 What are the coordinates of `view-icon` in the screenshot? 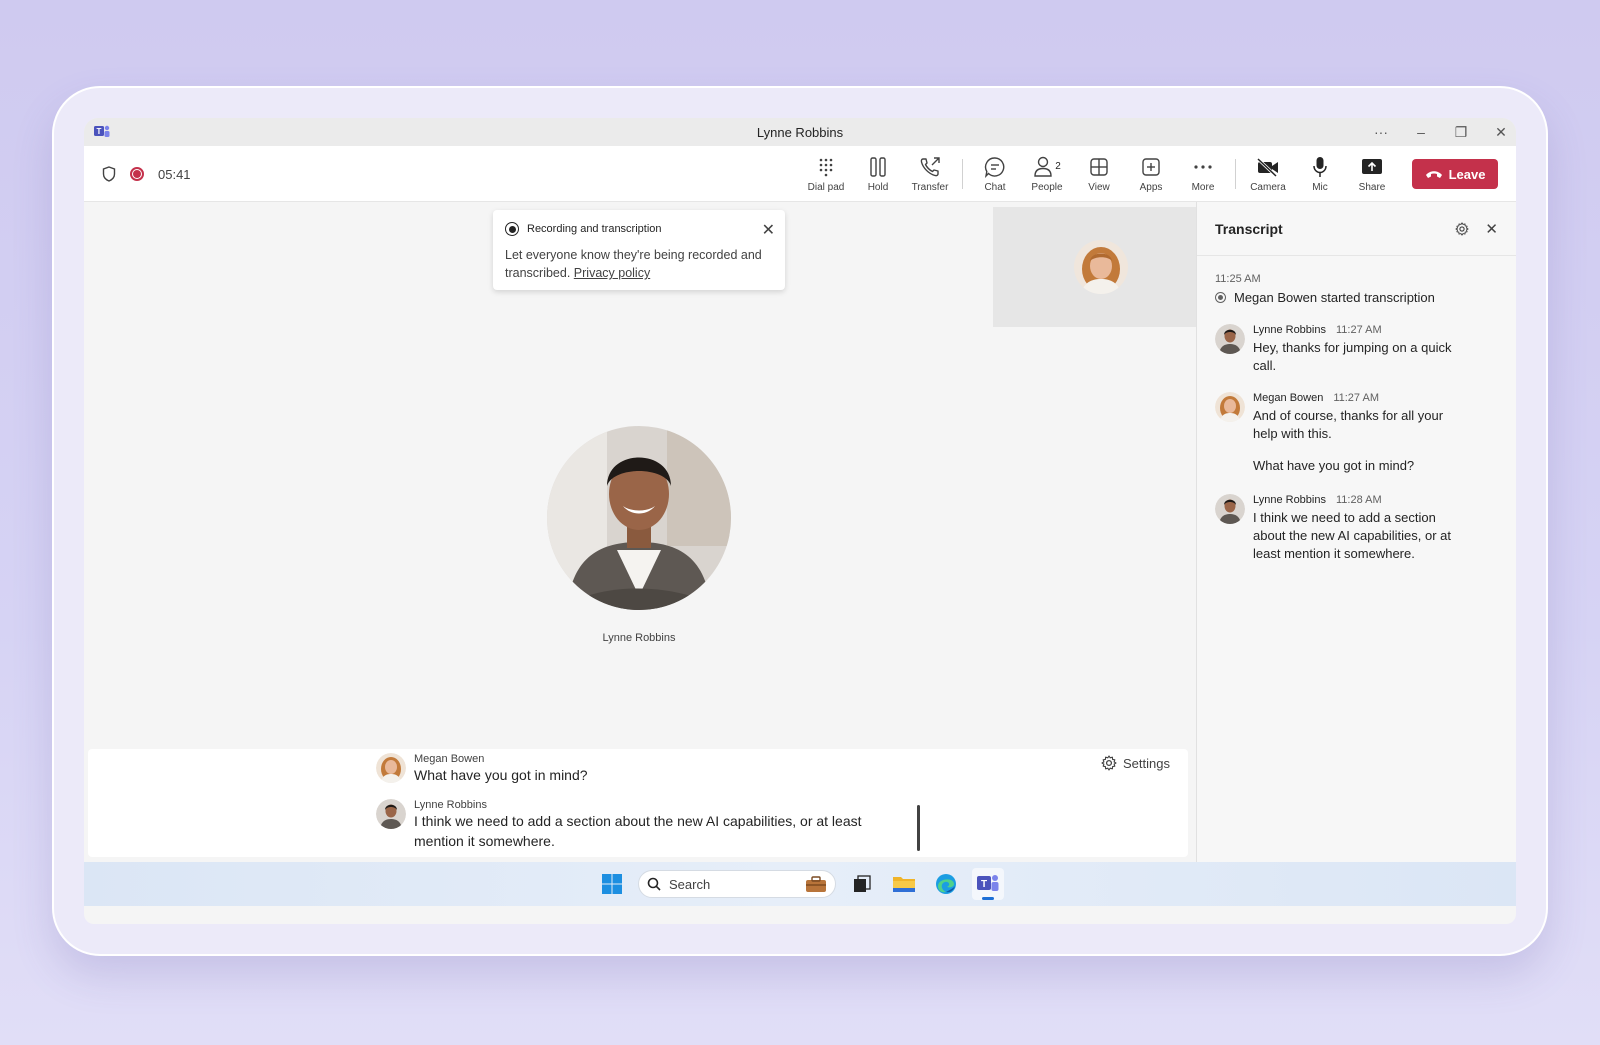 It's located at (1099, 166).